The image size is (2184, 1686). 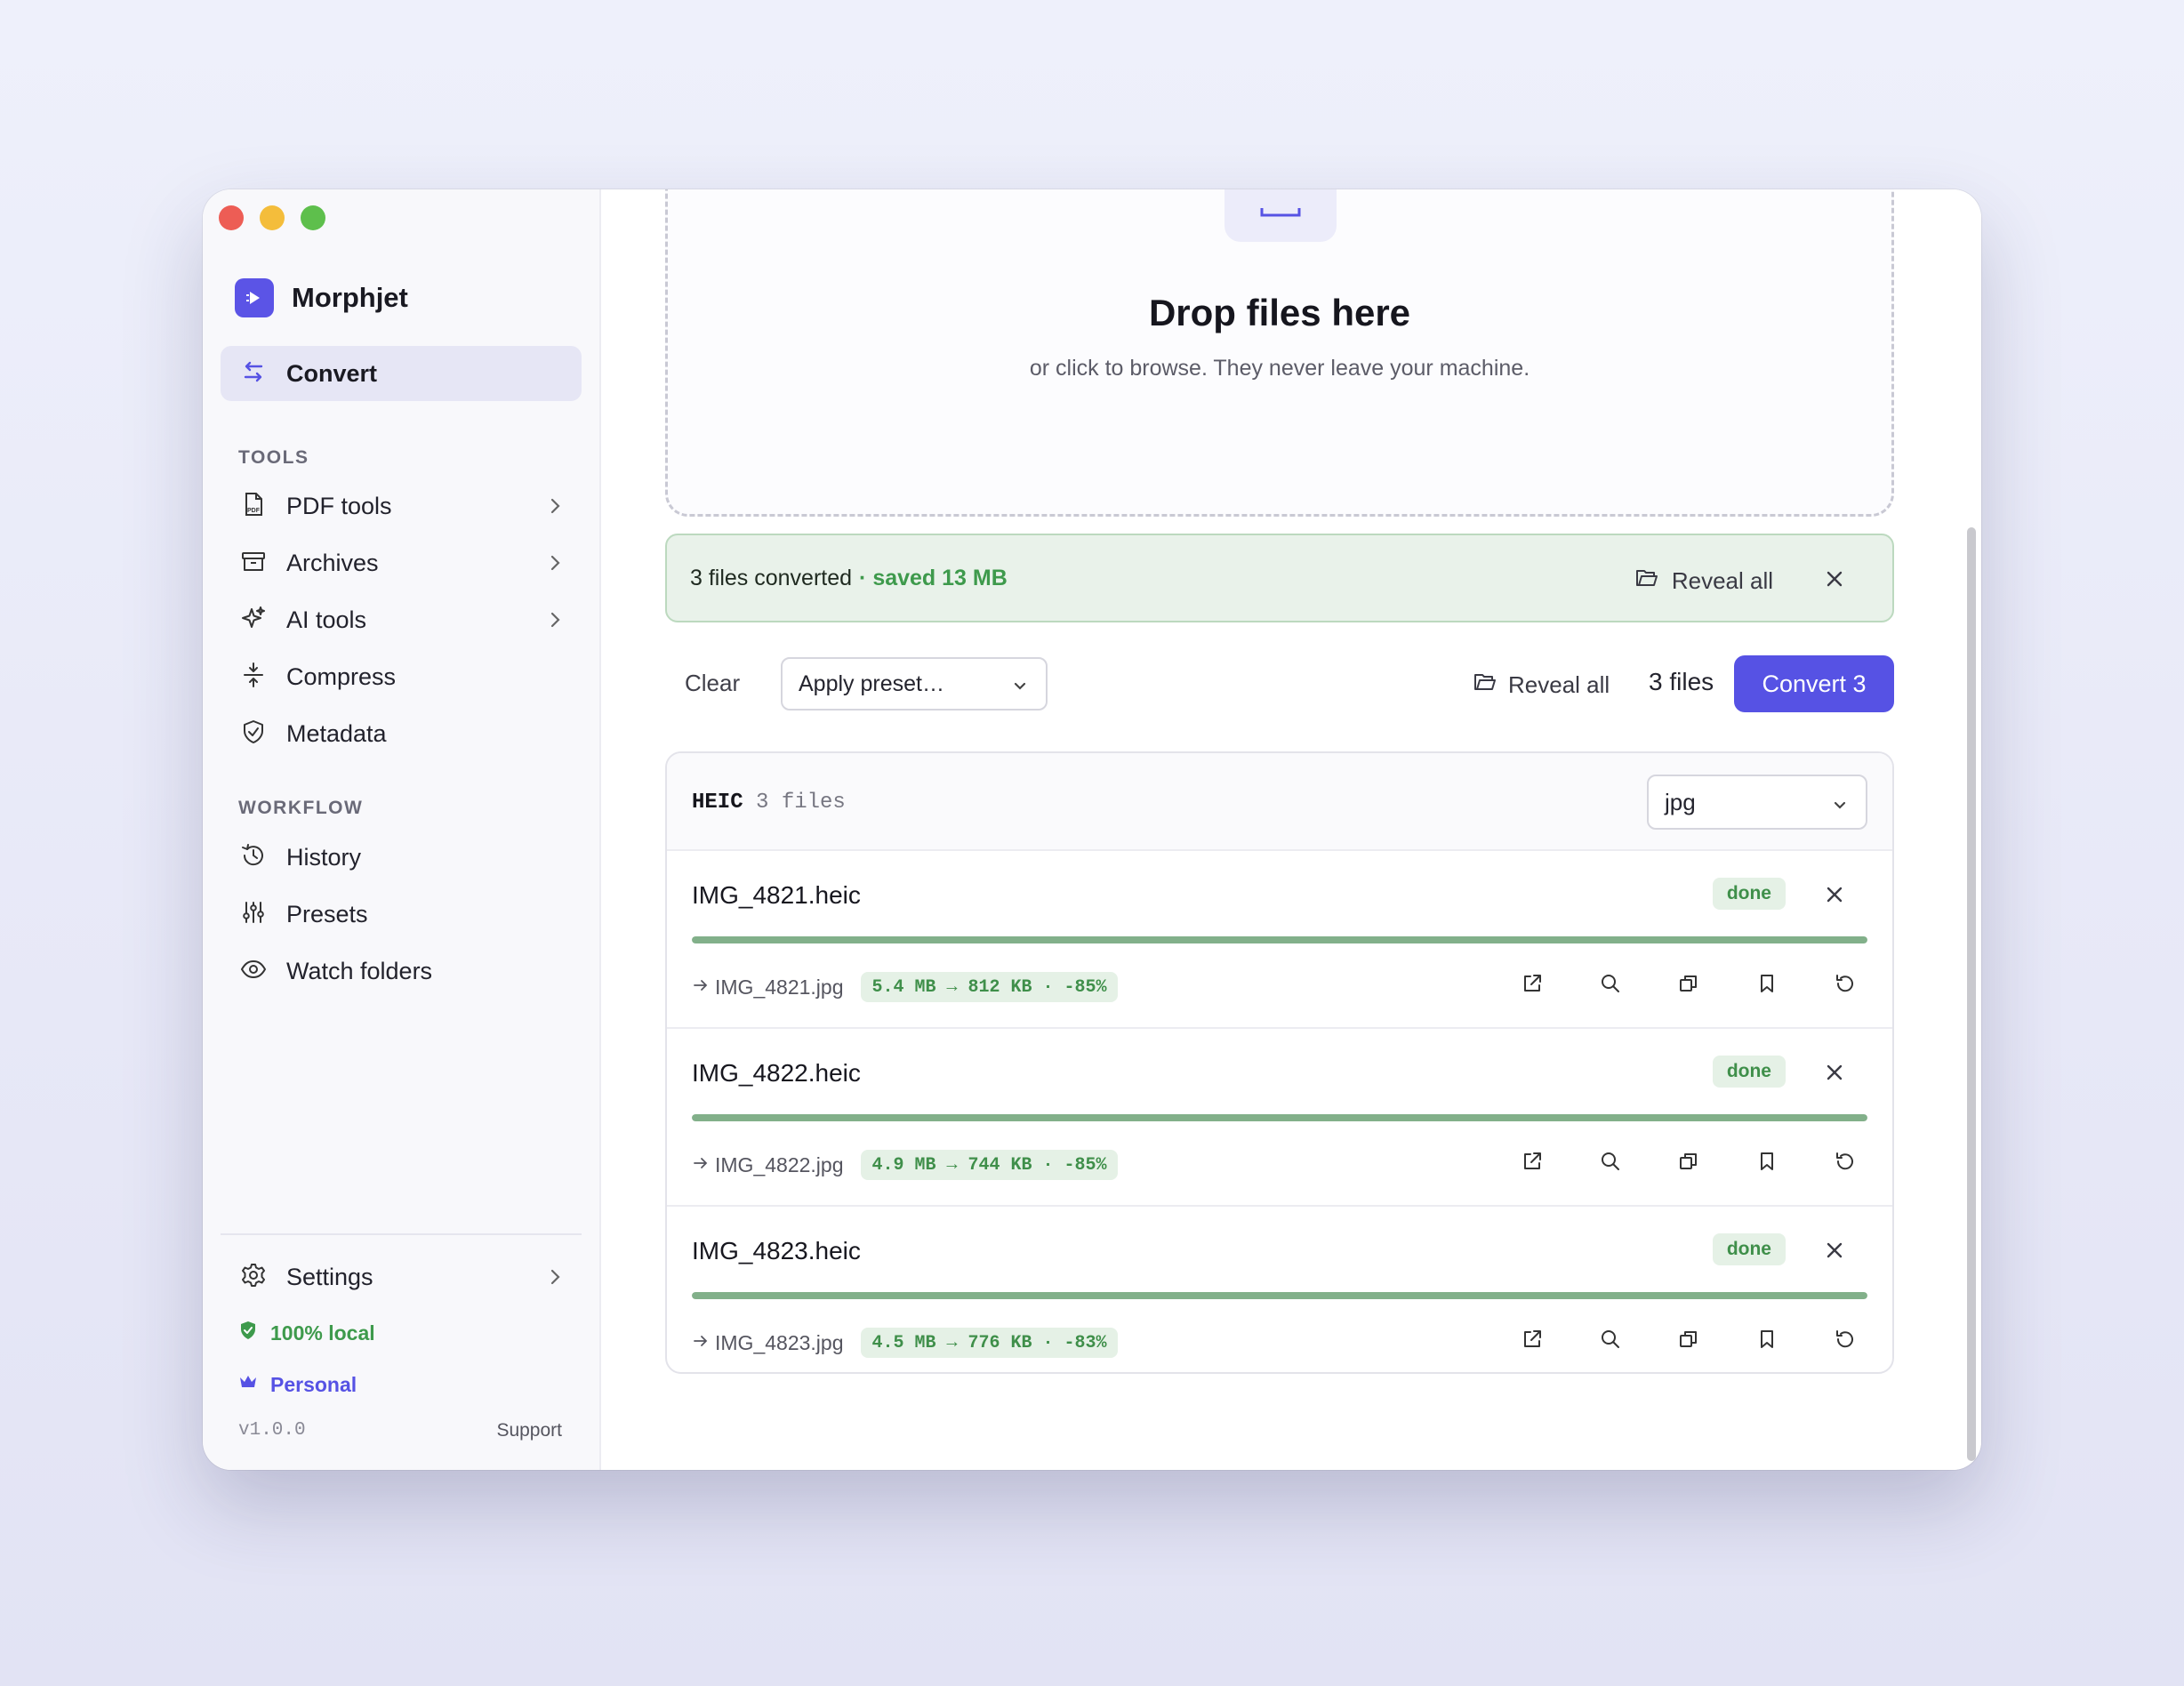 What do you see at coordinates (712, 683) in the screenshot?
I see `clear-button: Clear` at bounding box center [712, 683].